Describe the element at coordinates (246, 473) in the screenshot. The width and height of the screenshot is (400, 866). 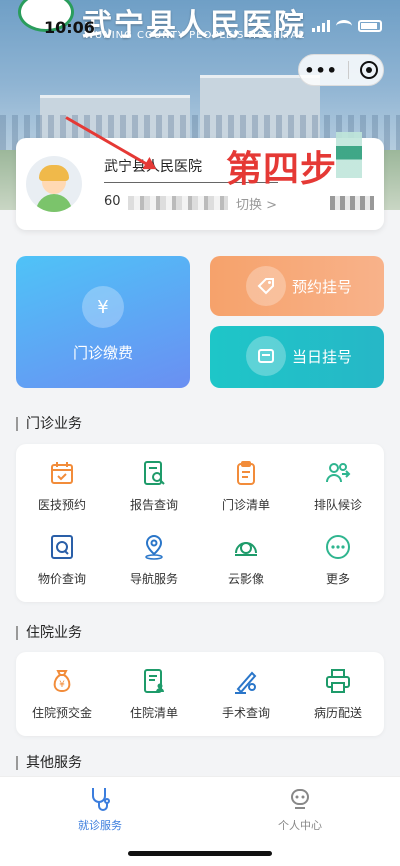
I see `clipboard-list-icon` at that location.